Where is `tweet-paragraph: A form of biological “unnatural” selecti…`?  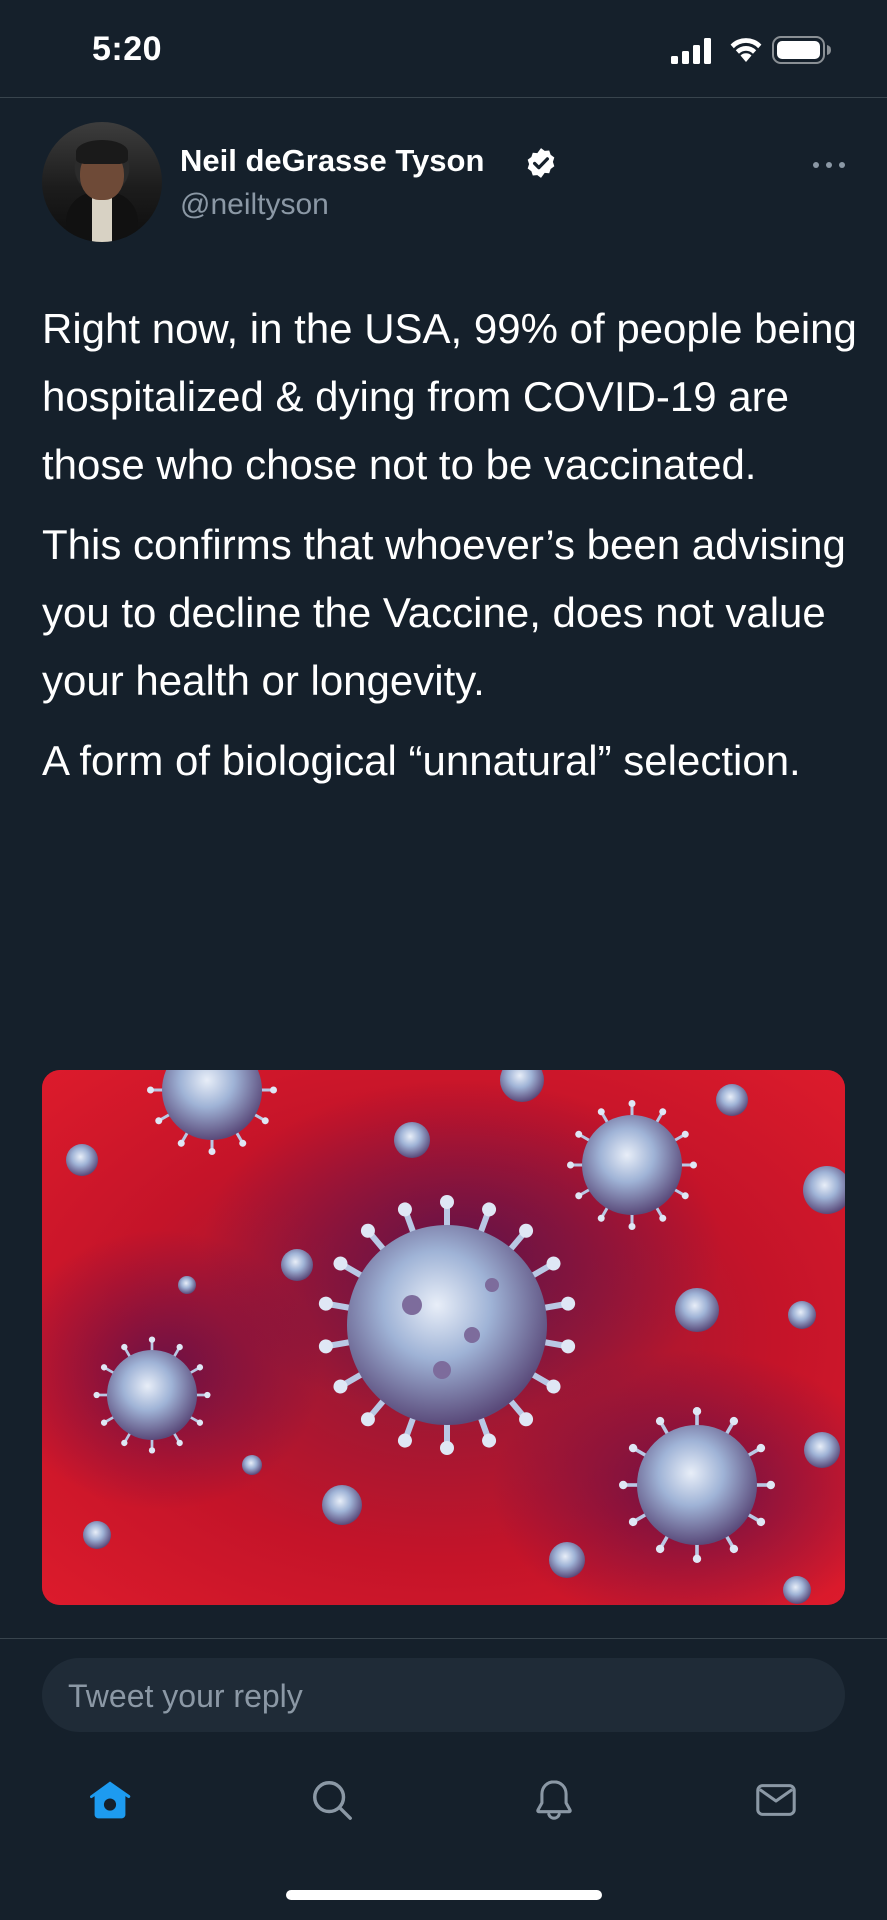
tweet-paragraph: A form of biological “unnatural” selecti… is located at coordinates (421, 760).